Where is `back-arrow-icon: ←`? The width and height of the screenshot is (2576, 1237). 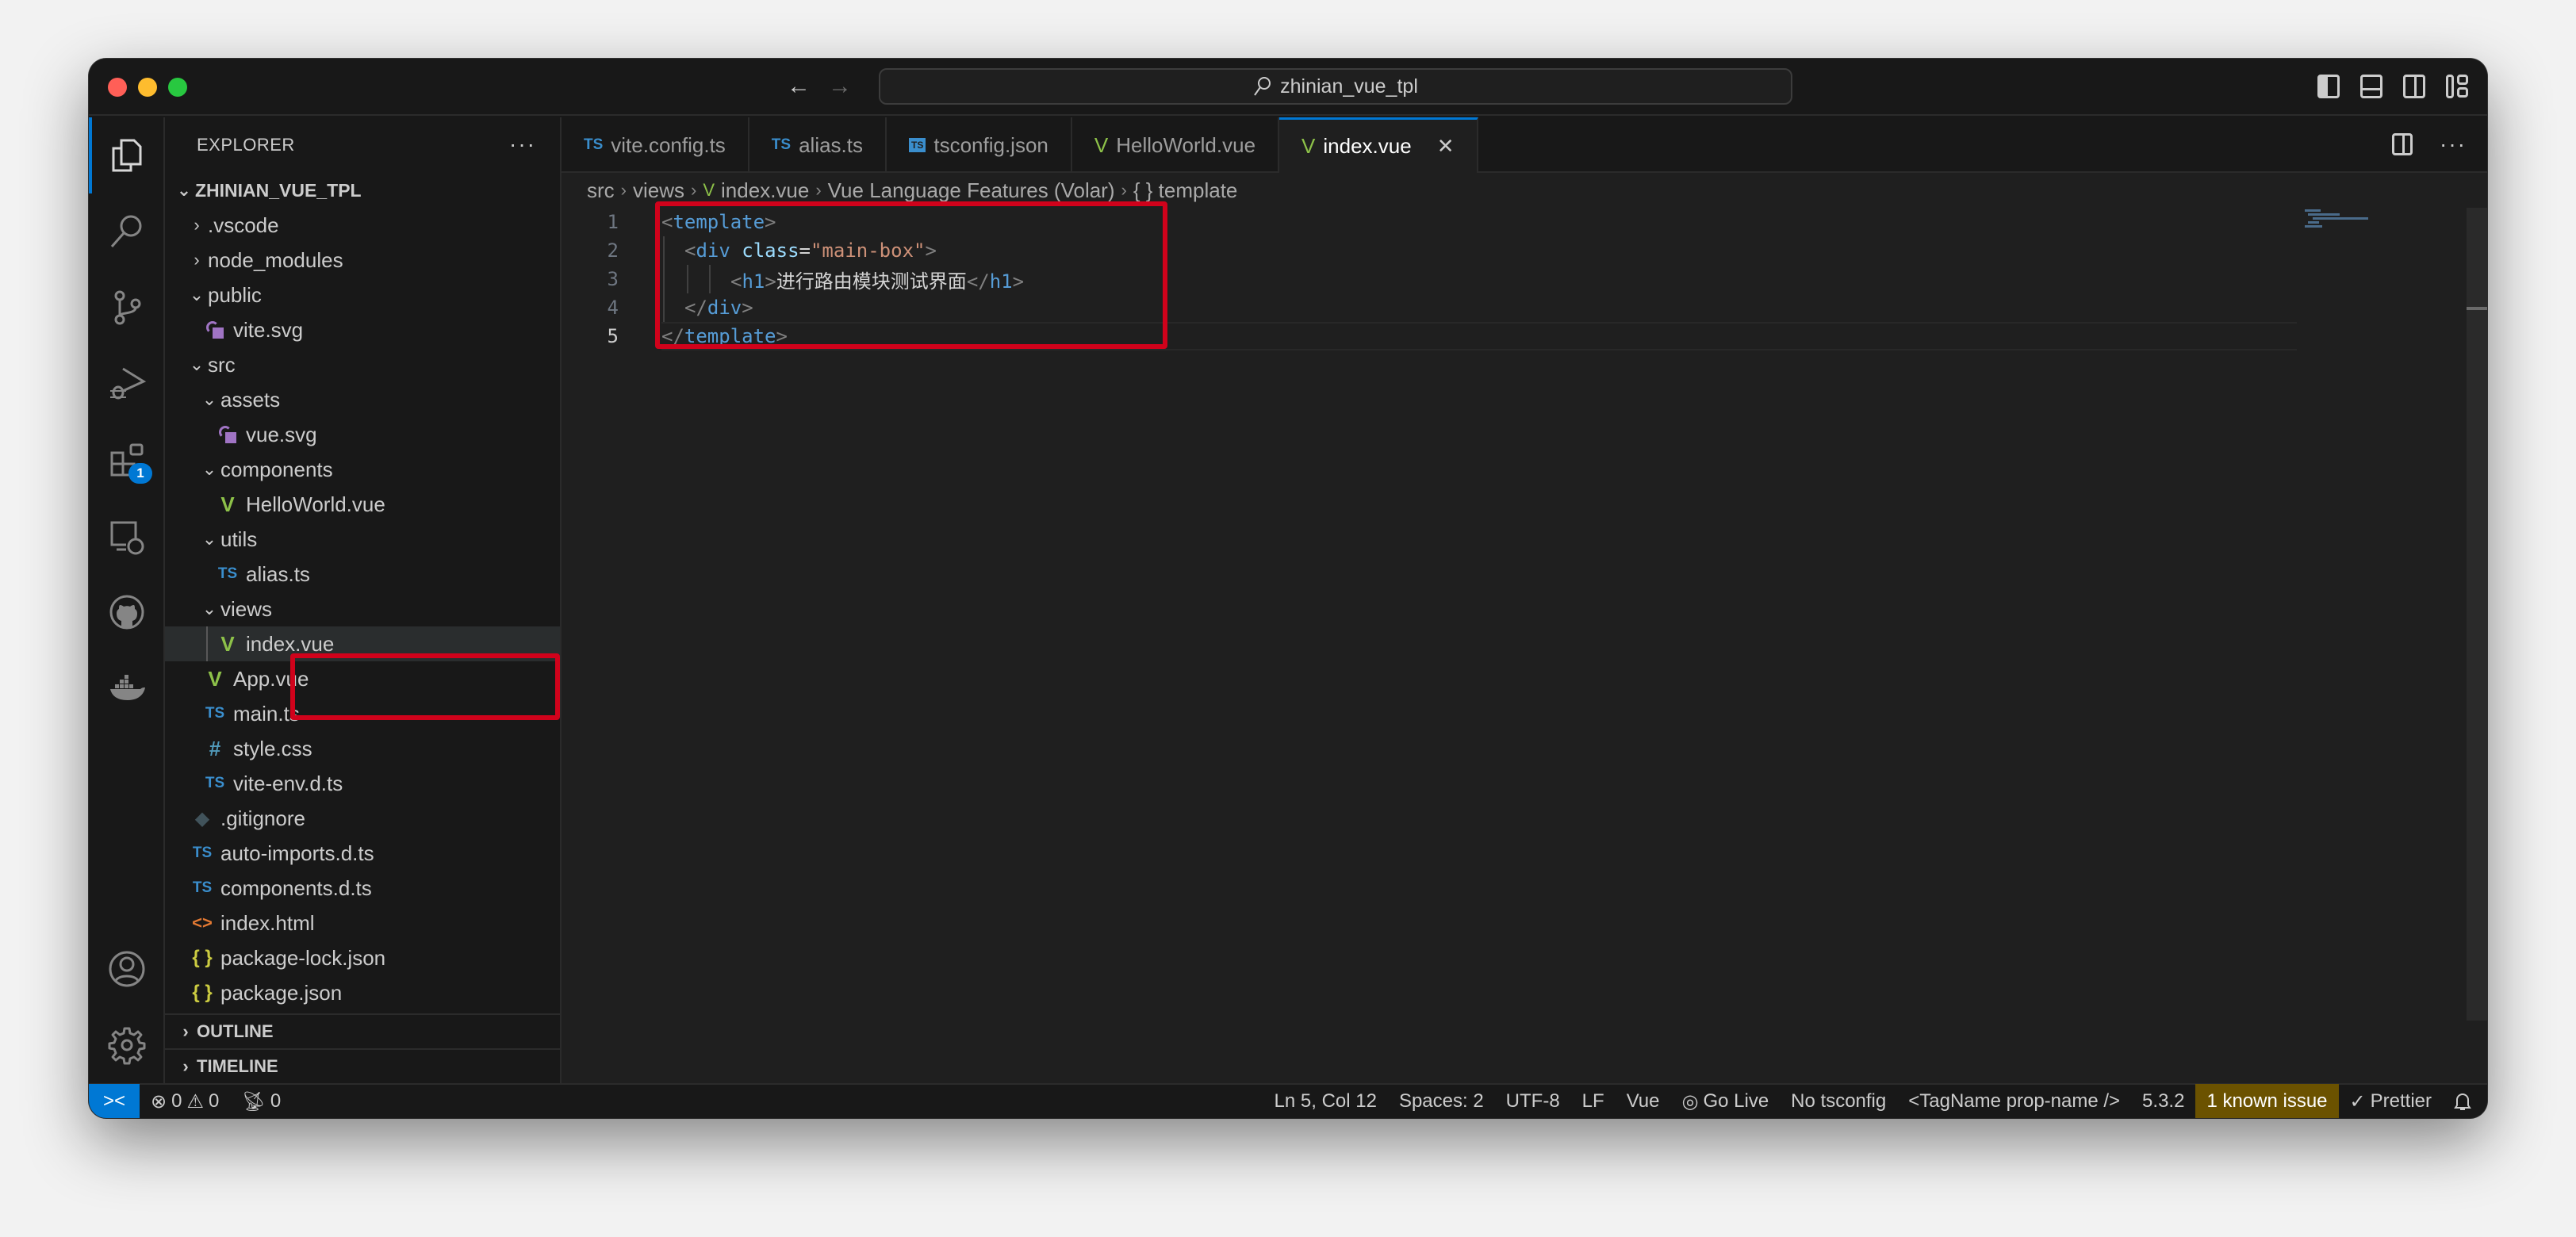 back-arrow-icon: ← is located at coordinates (799, 86).